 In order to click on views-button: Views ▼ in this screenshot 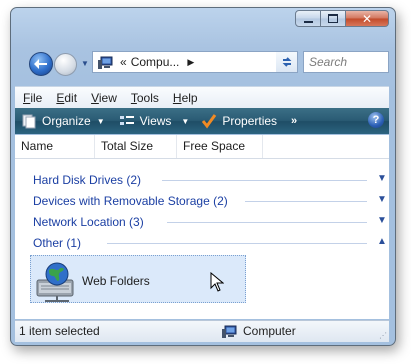, I will do `click(154, 121)`.